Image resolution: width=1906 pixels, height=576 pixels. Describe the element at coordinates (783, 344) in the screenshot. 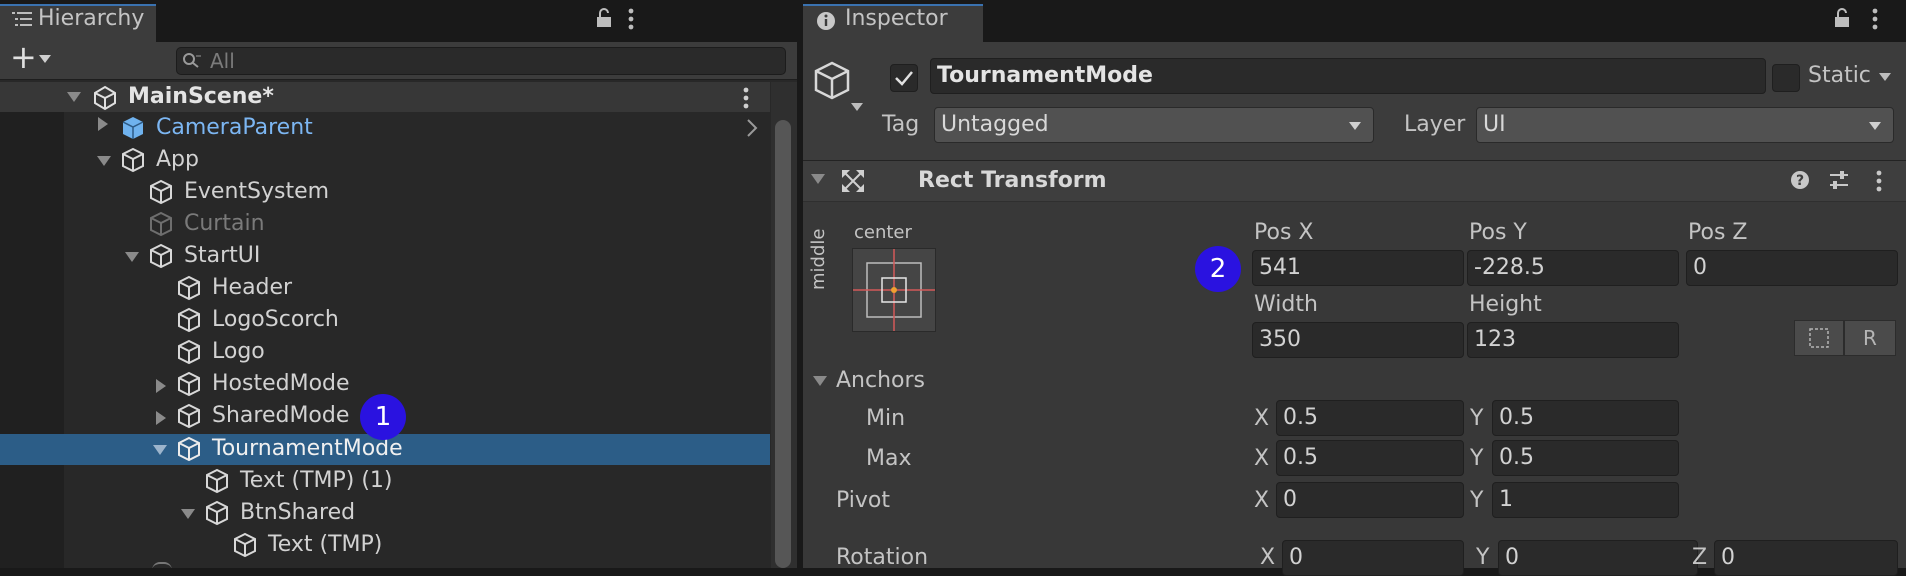

I see `hierarchy-scrollbar-thumb` at that location.